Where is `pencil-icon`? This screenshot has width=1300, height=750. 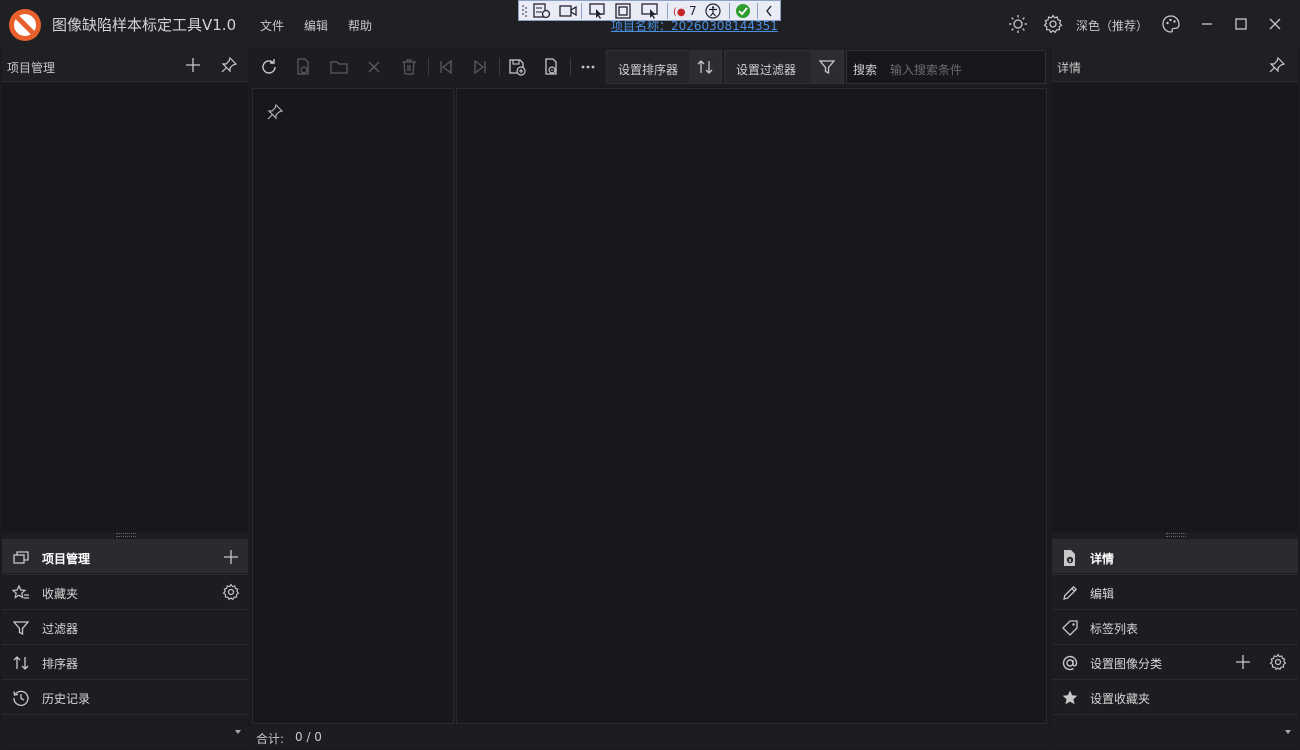 pencil-icon is located at coordinates (1070, 592).